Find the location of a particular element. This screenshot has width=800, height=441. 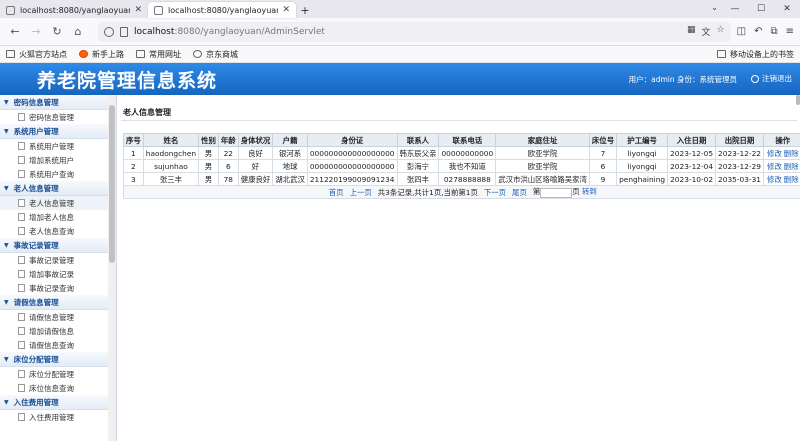

sidebar-scrollbar is located at coordinates (112, 268).